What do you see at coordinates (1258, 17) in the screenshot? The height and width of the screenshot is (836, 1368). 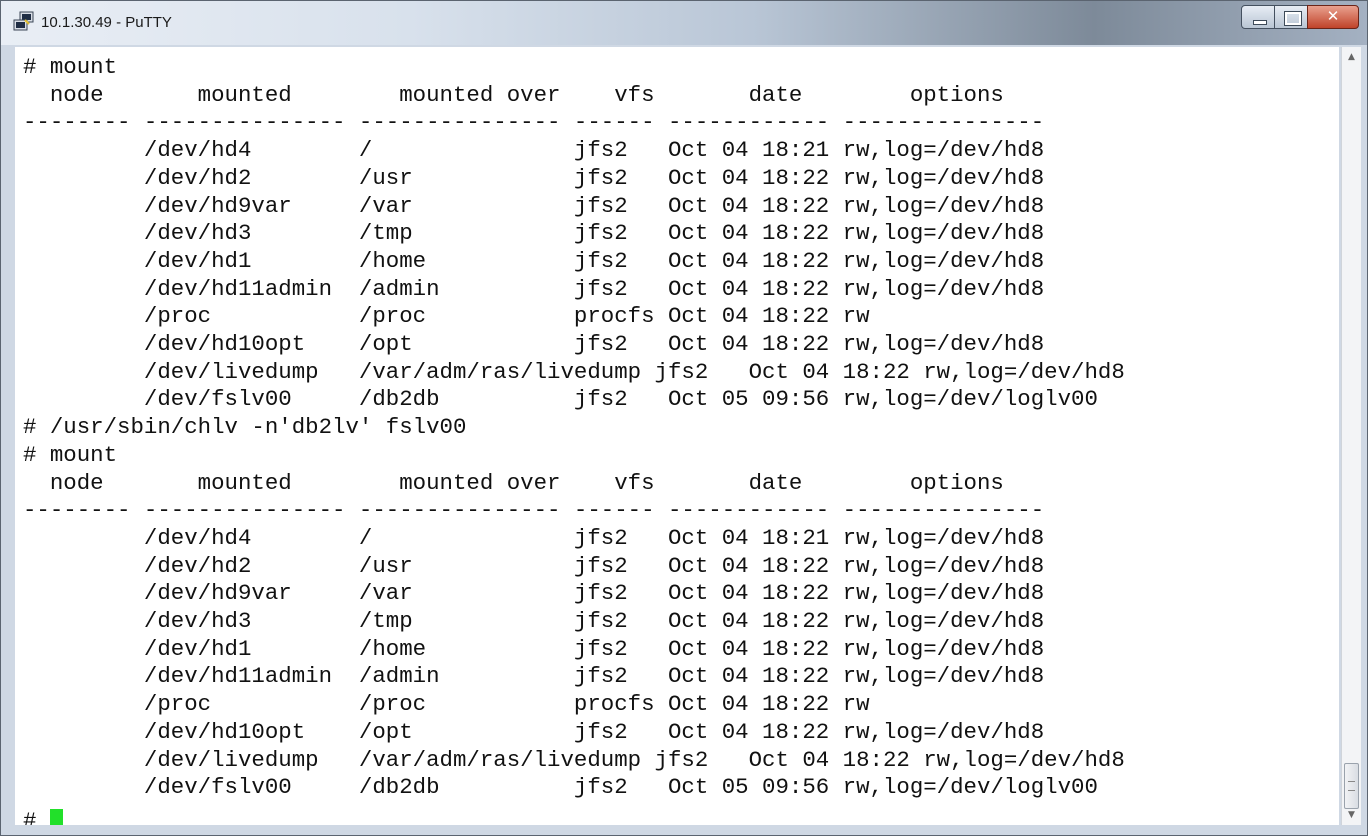 I see `minimize-button` at bounding box center [1258, 17].